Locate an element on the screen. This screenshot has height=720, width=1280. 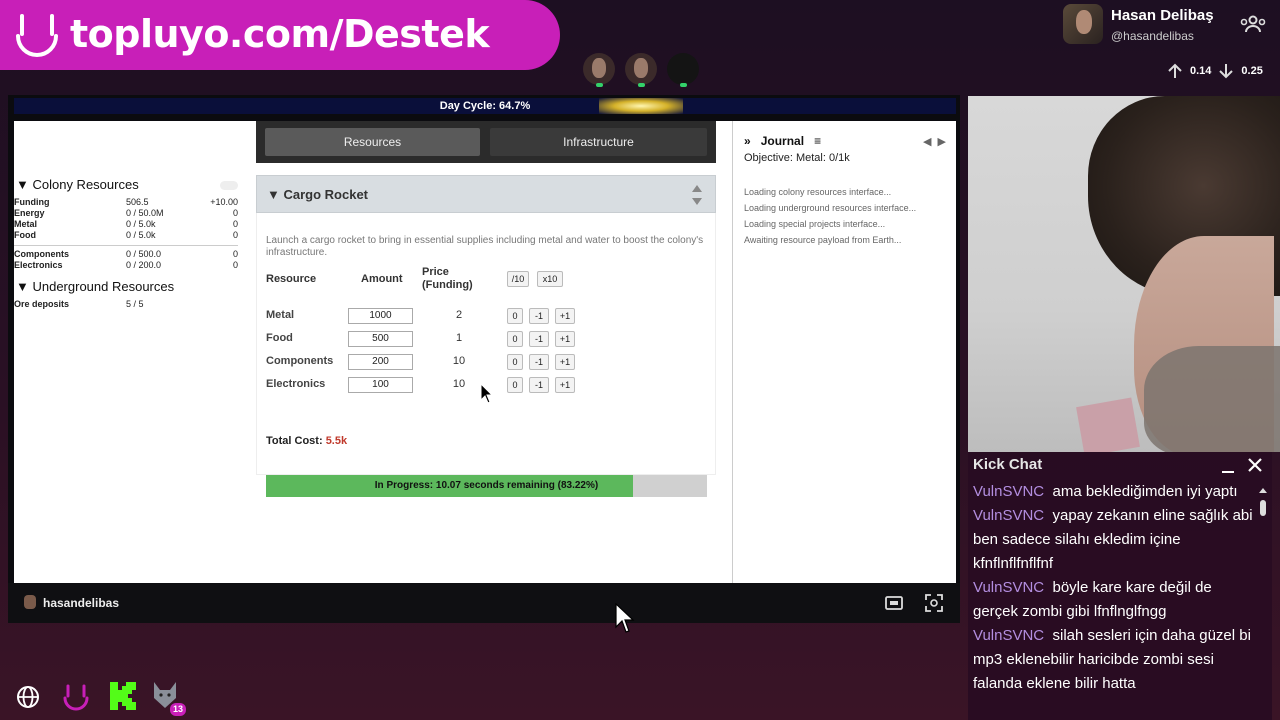
amount-input-metal: 1000 is located at coordinates (380, 316).